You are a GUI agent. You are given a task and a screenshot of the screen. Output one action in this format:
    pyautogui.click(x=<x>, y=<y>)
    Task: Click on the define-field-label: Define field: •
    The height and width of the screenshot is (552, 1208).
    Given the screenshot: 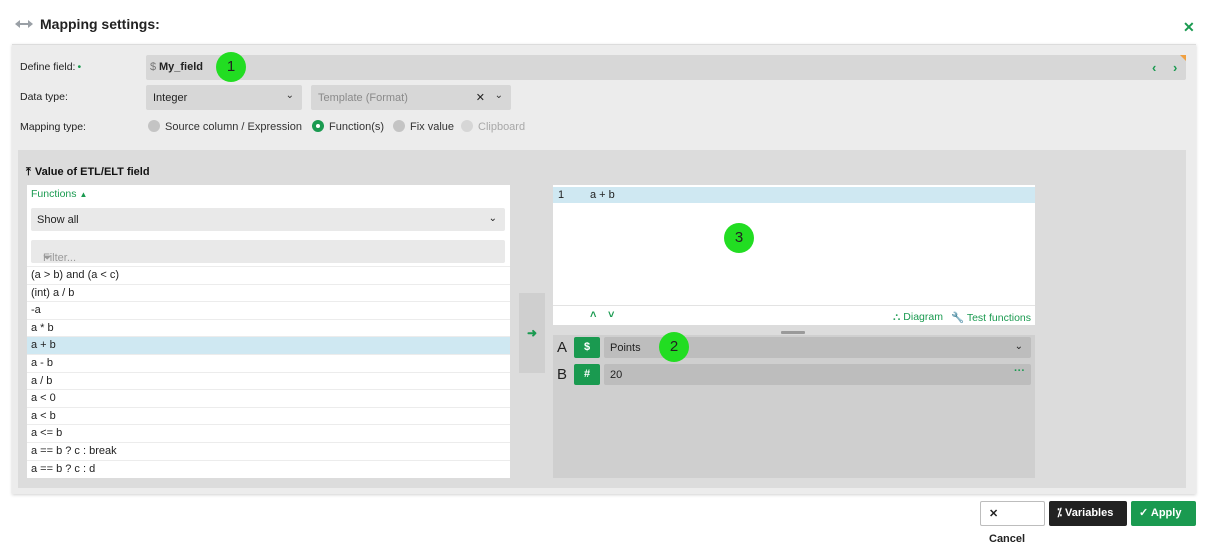 What is the action you would take?
    pyautogui.click(x=50, y=67)
    